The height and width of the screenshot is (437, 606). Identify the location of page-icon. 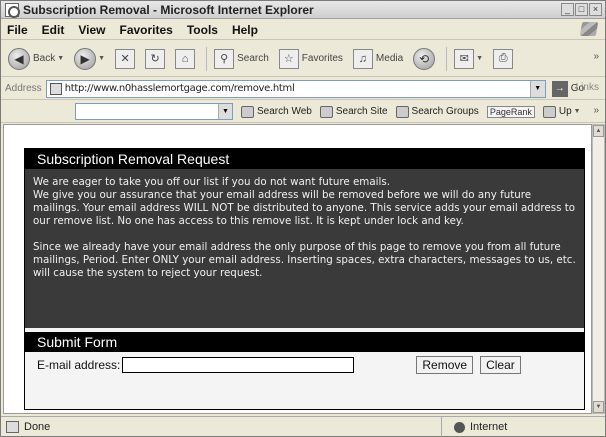
(55, 88).